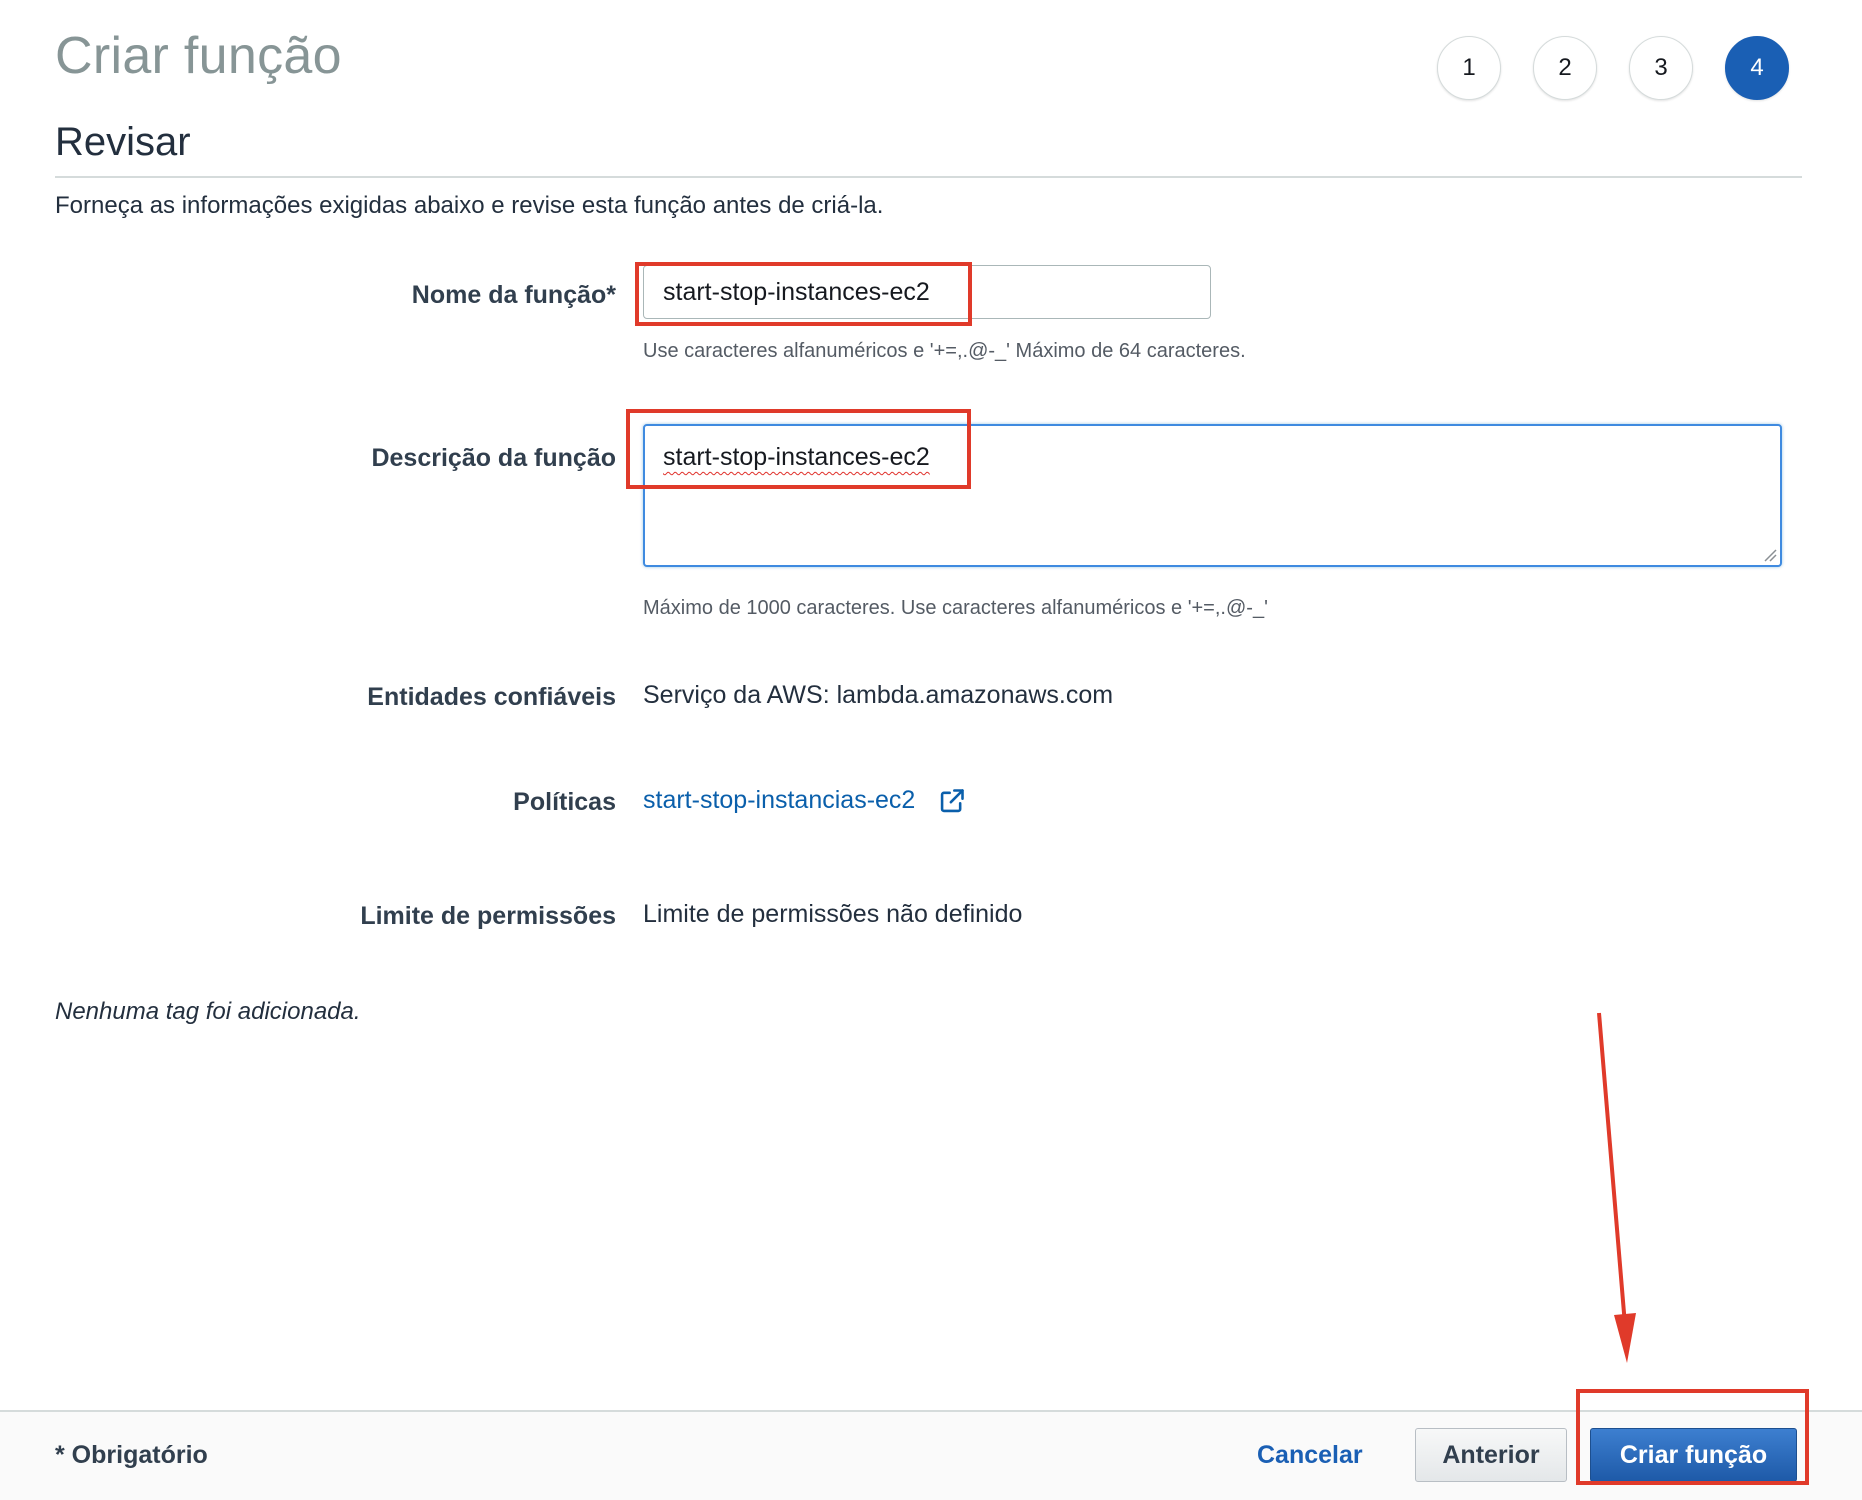 This screenshot has width=1862, height=1500. Describe the element at coordinates (493, 458) in the screenshot. I see `role-description-label: Descrição da função` at that location.